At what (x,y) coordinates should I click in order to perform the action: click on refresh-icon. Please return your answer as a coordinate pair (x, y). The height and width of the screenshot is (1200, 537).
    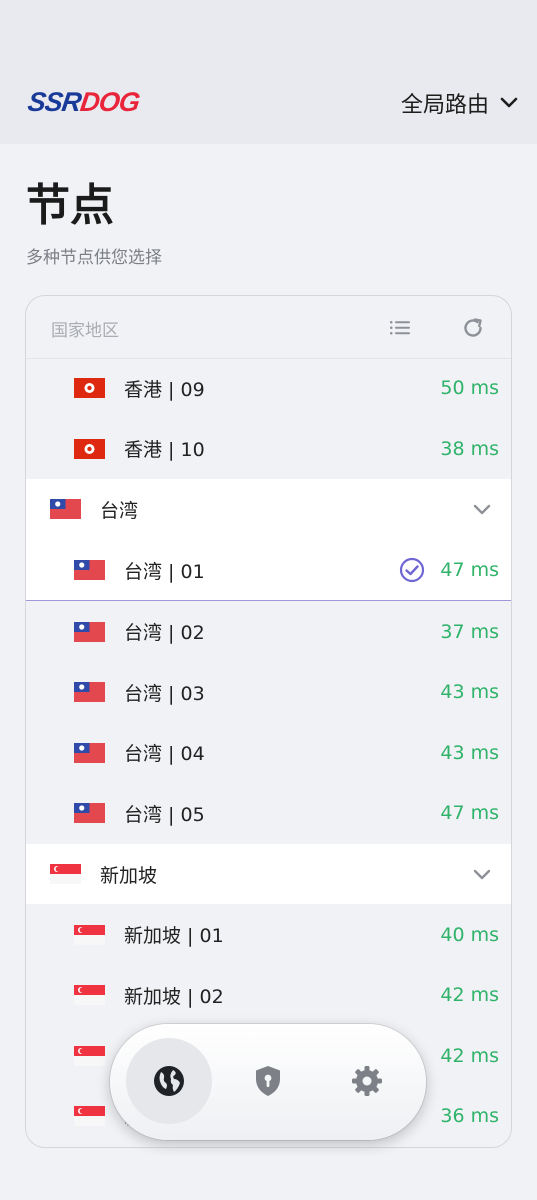
    Looking at the image, I should click on (473, 328).